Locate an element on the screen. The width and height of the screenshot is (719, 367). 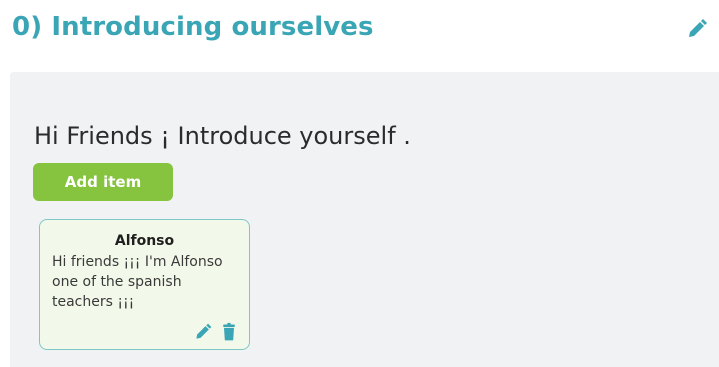
delete-item-button is located at coordinates (229, 332).